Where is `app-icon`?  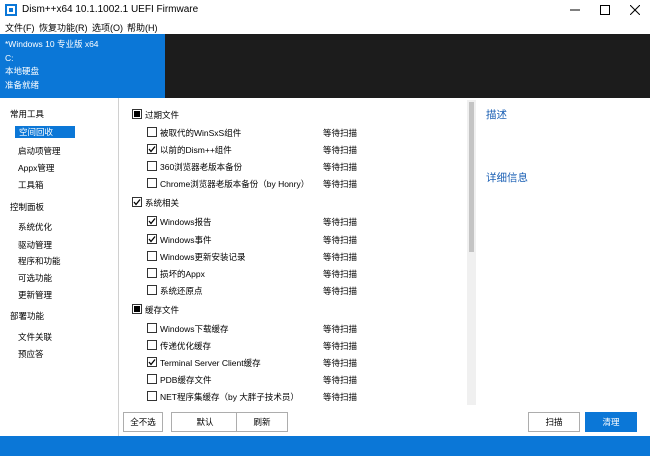
app-icon is located at coordinates (11, 10).